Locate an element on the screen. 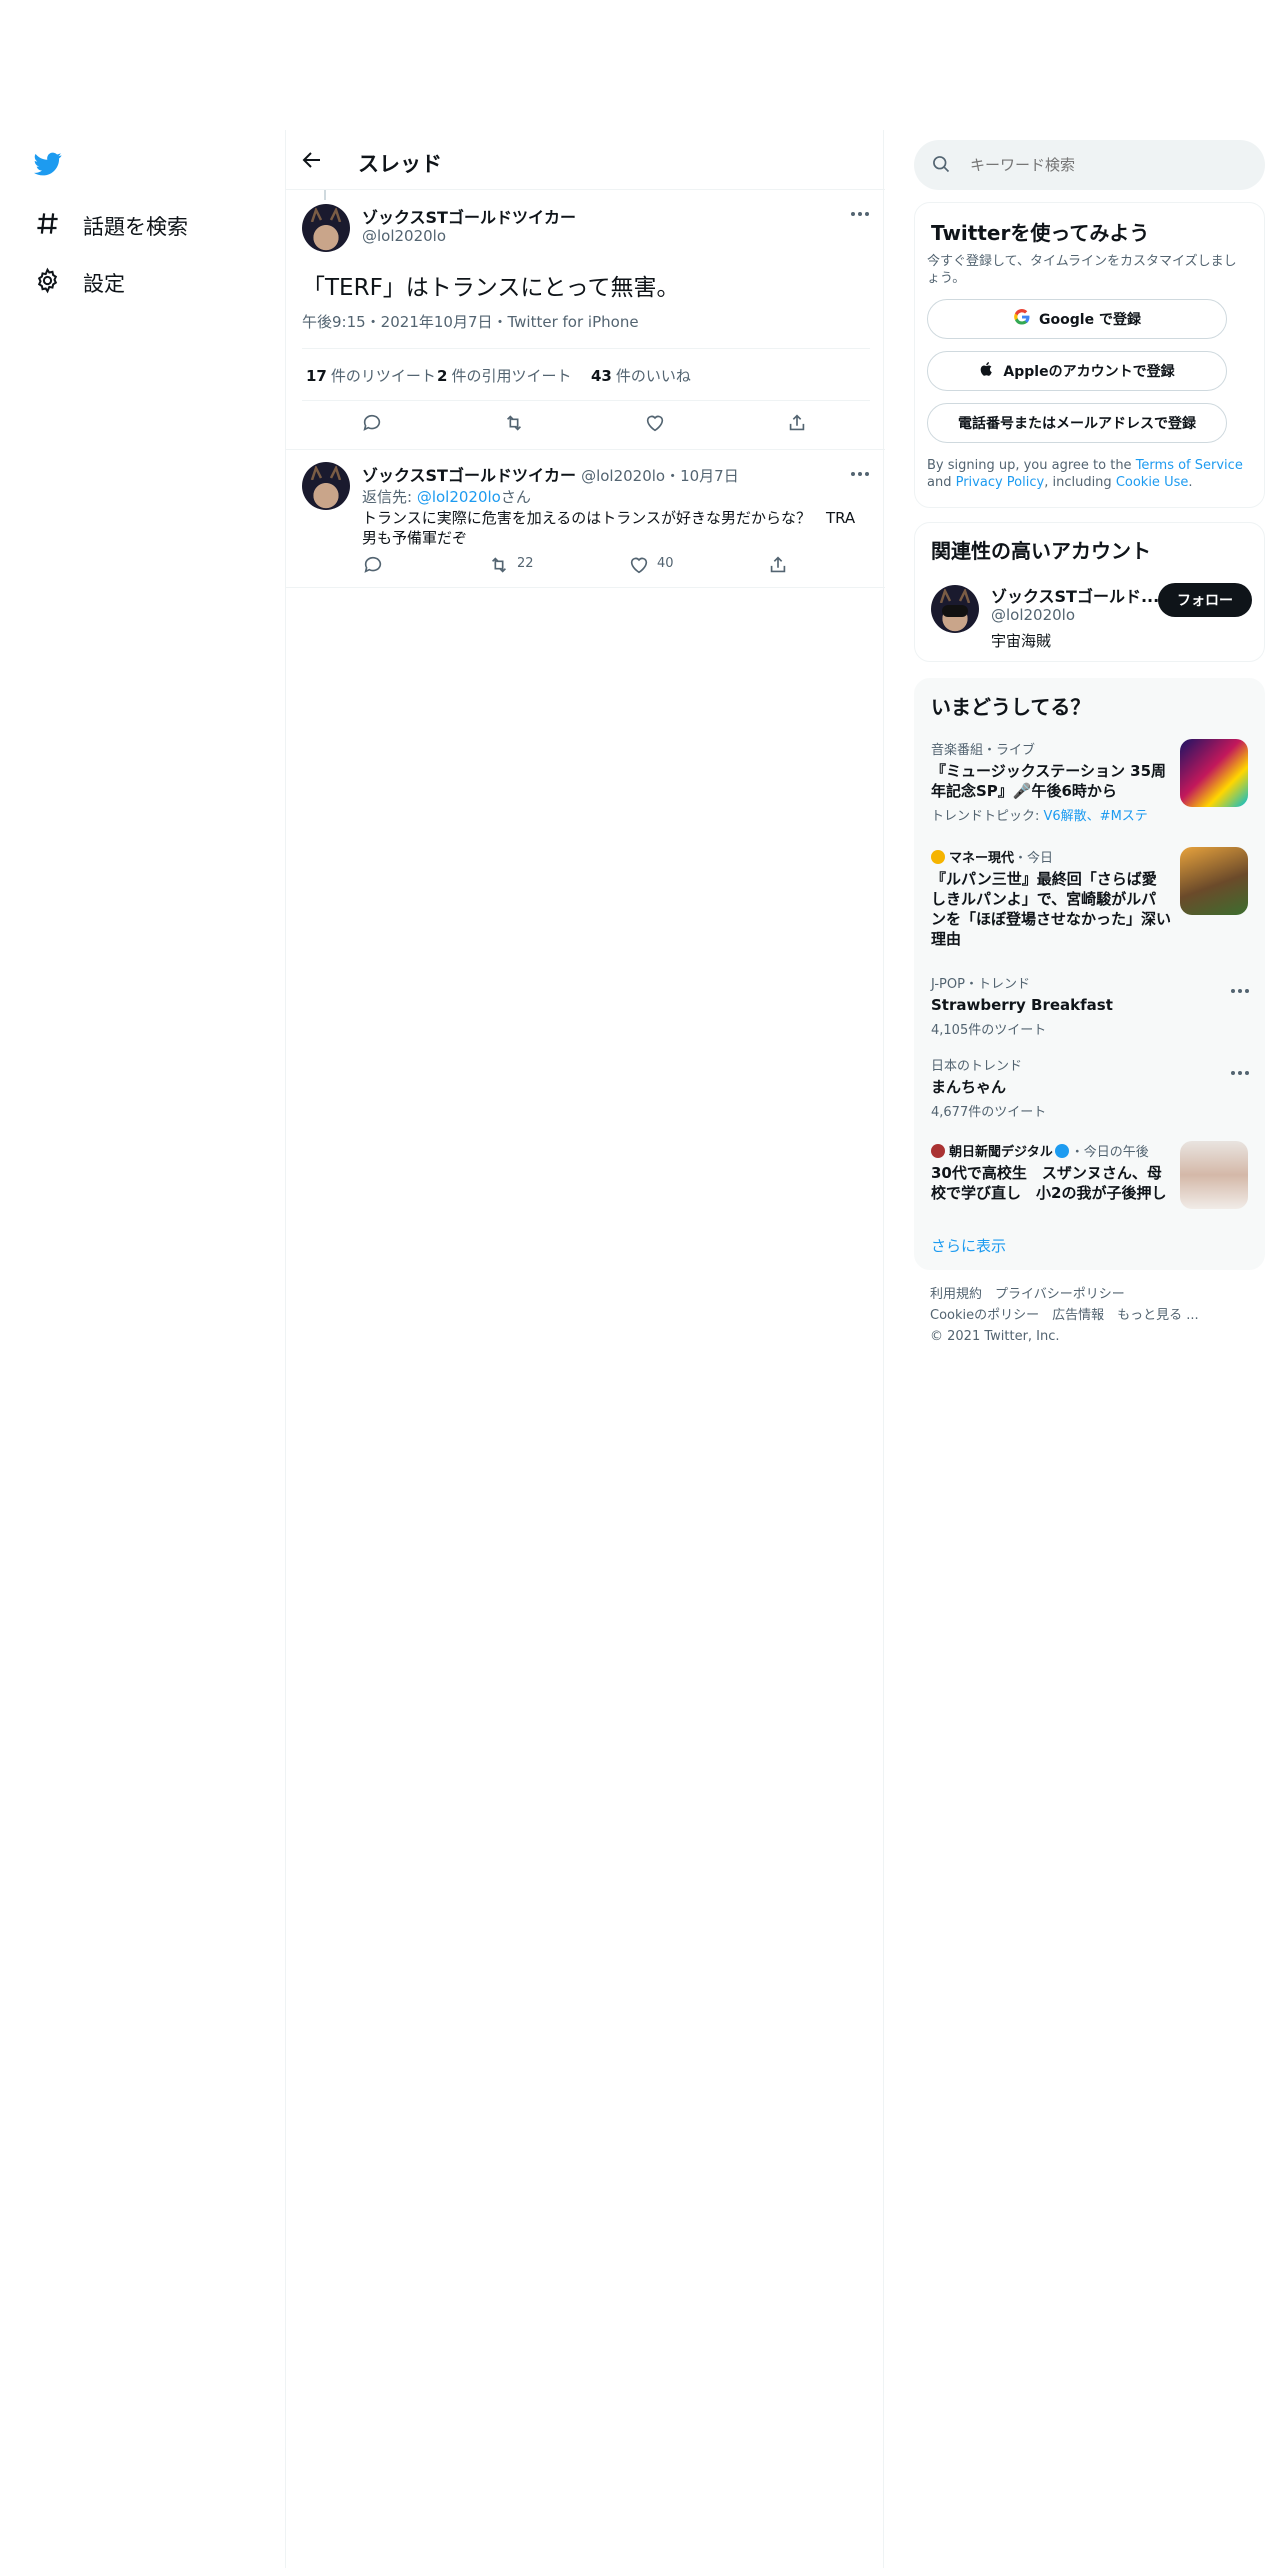 This screenshot has width=1284, height=2568. privacy-link: Privacy Policy is located at coordinates (1000, 482).